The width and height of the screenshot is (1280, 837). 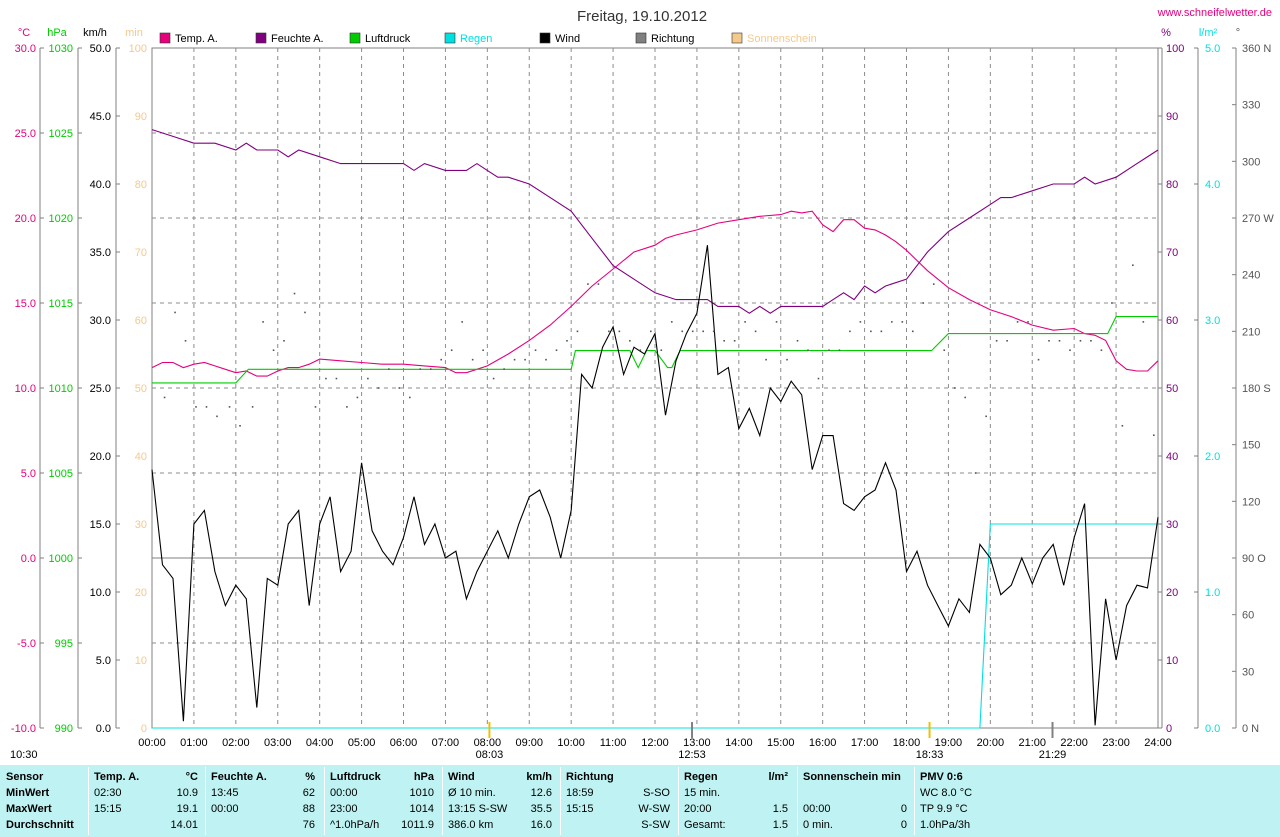 I want to click on stats-value: 76, so click(x=308, y=825).